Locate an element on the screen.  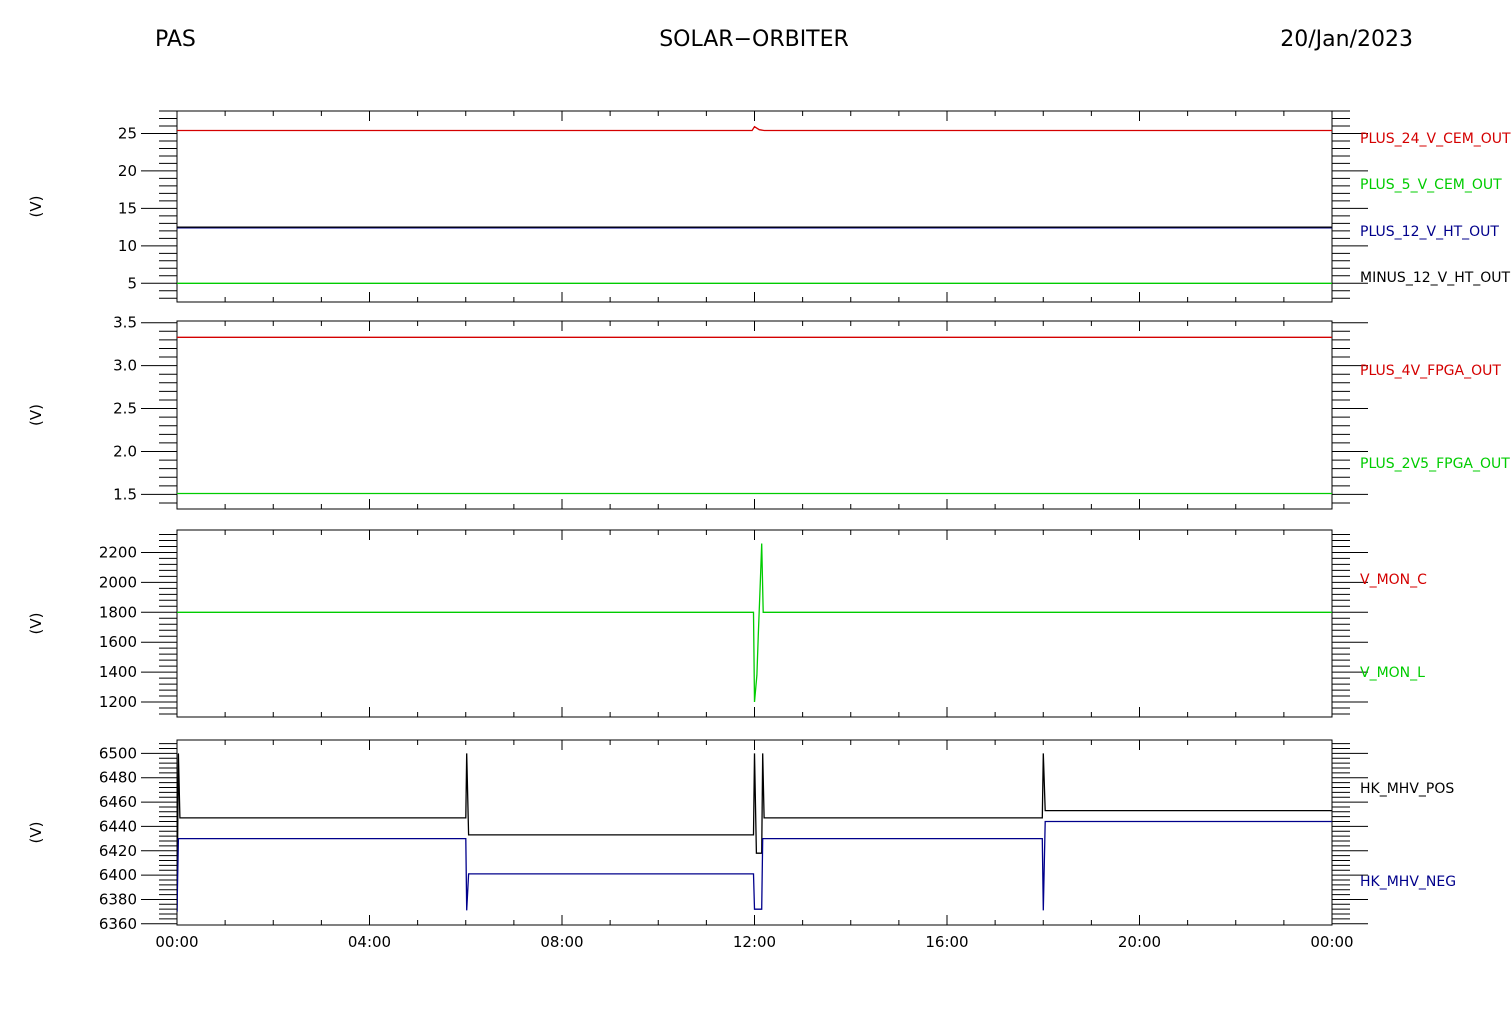
y-tick-label: 2.0 is located at coordinates (125, 451).